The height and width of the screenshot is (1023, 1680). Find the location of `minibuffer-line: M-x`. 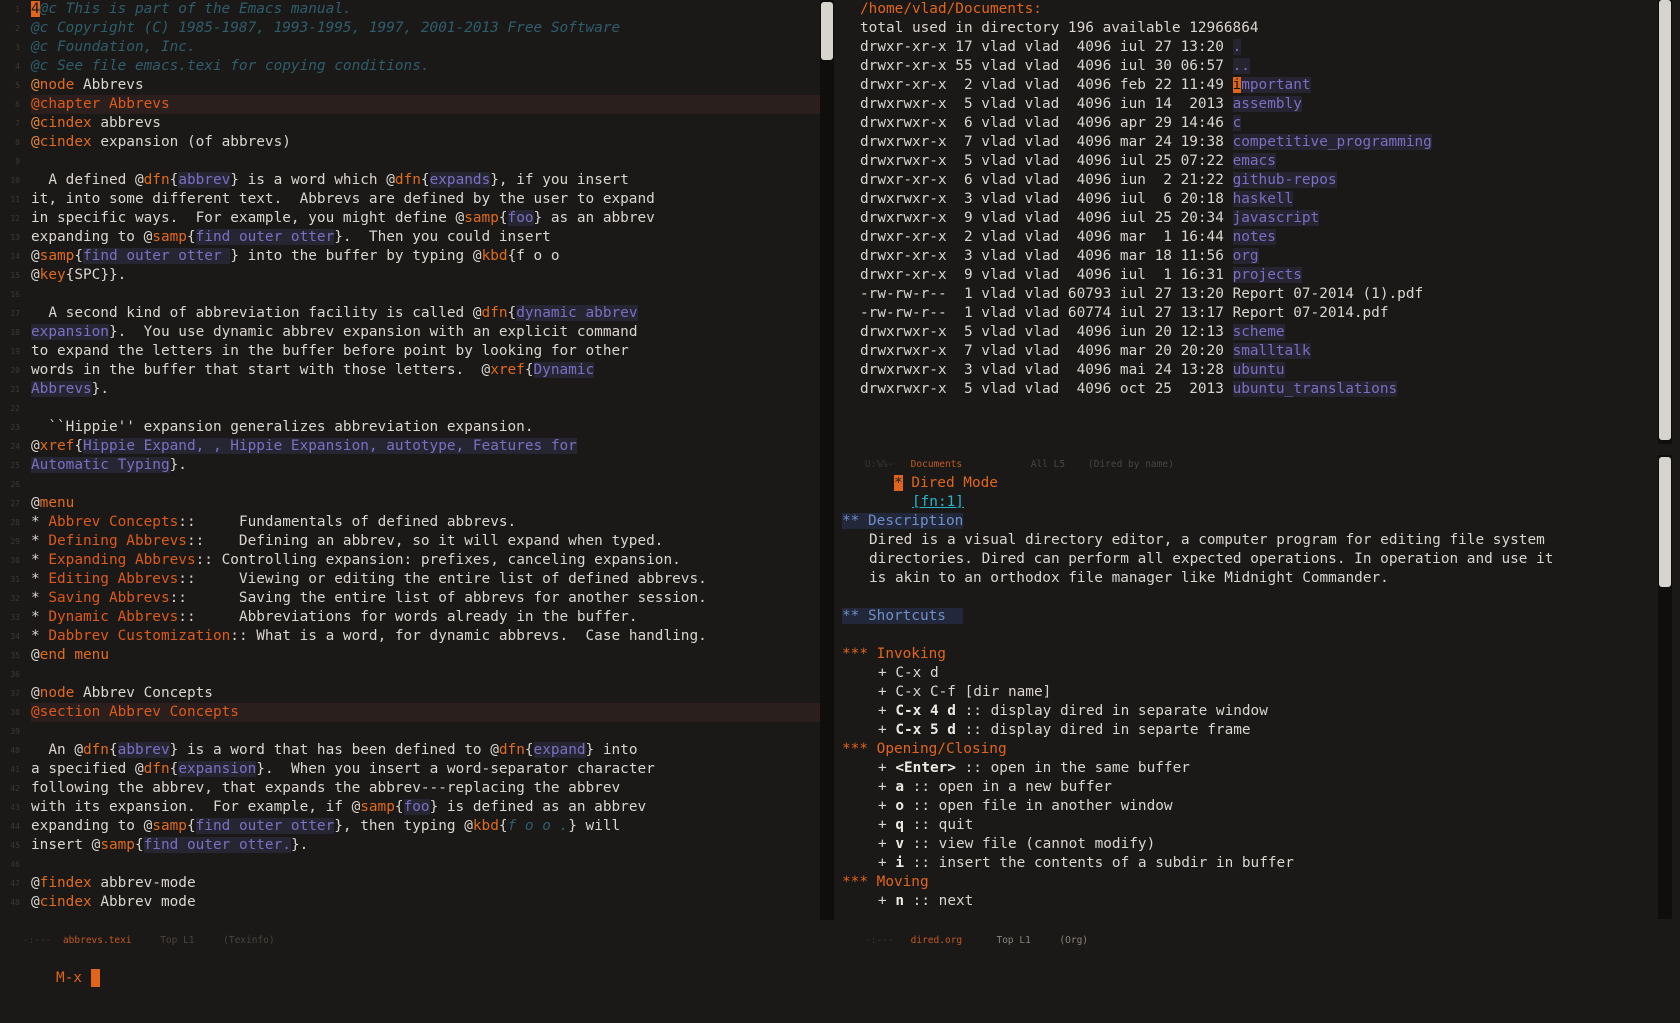

minibuffer-line: M-x is located at coordinates (840, 960).